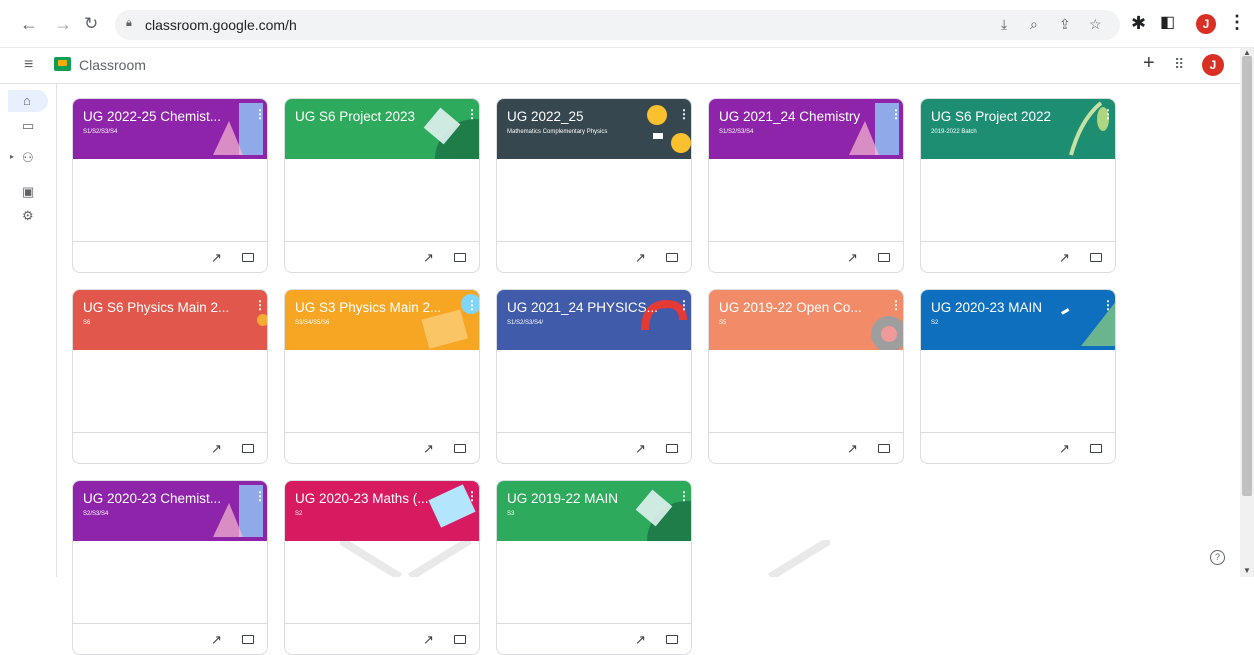 The image size is (1254, 655). What do you see at coordinates (170, 320) in the screenshot?
I see `course-banner: UG S6 Physics Main 2... S6 ⋮` at bounding box center [170, 320].